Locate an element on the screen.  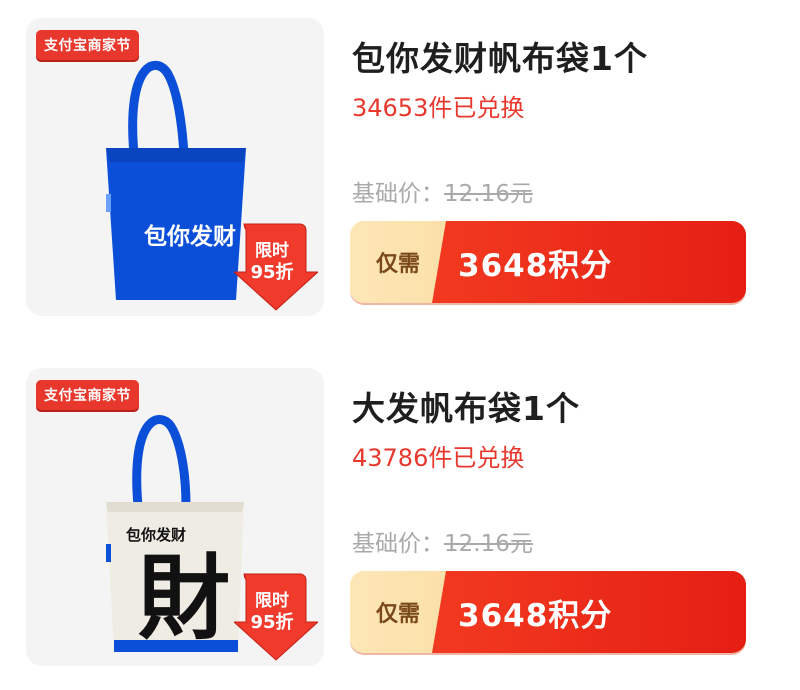
bag-big-character: 財 is located at coordinates (184, 598).